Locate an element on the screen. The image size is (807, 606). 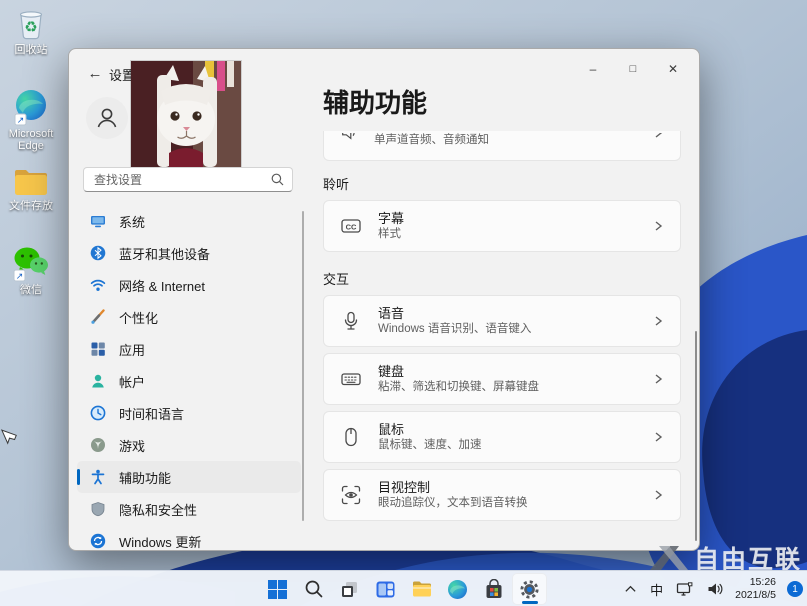
sidebar-item-system: 系统 is located at coordinates (189, 221).